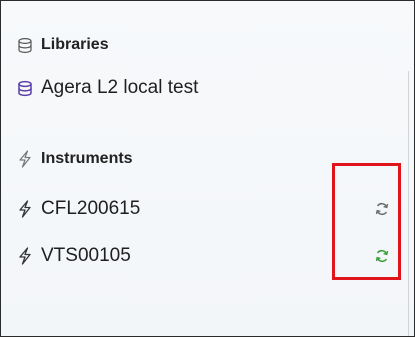 The width and height of the screenshot is (415, 337). I want to click on database-outline-icon, so click(25, 45).